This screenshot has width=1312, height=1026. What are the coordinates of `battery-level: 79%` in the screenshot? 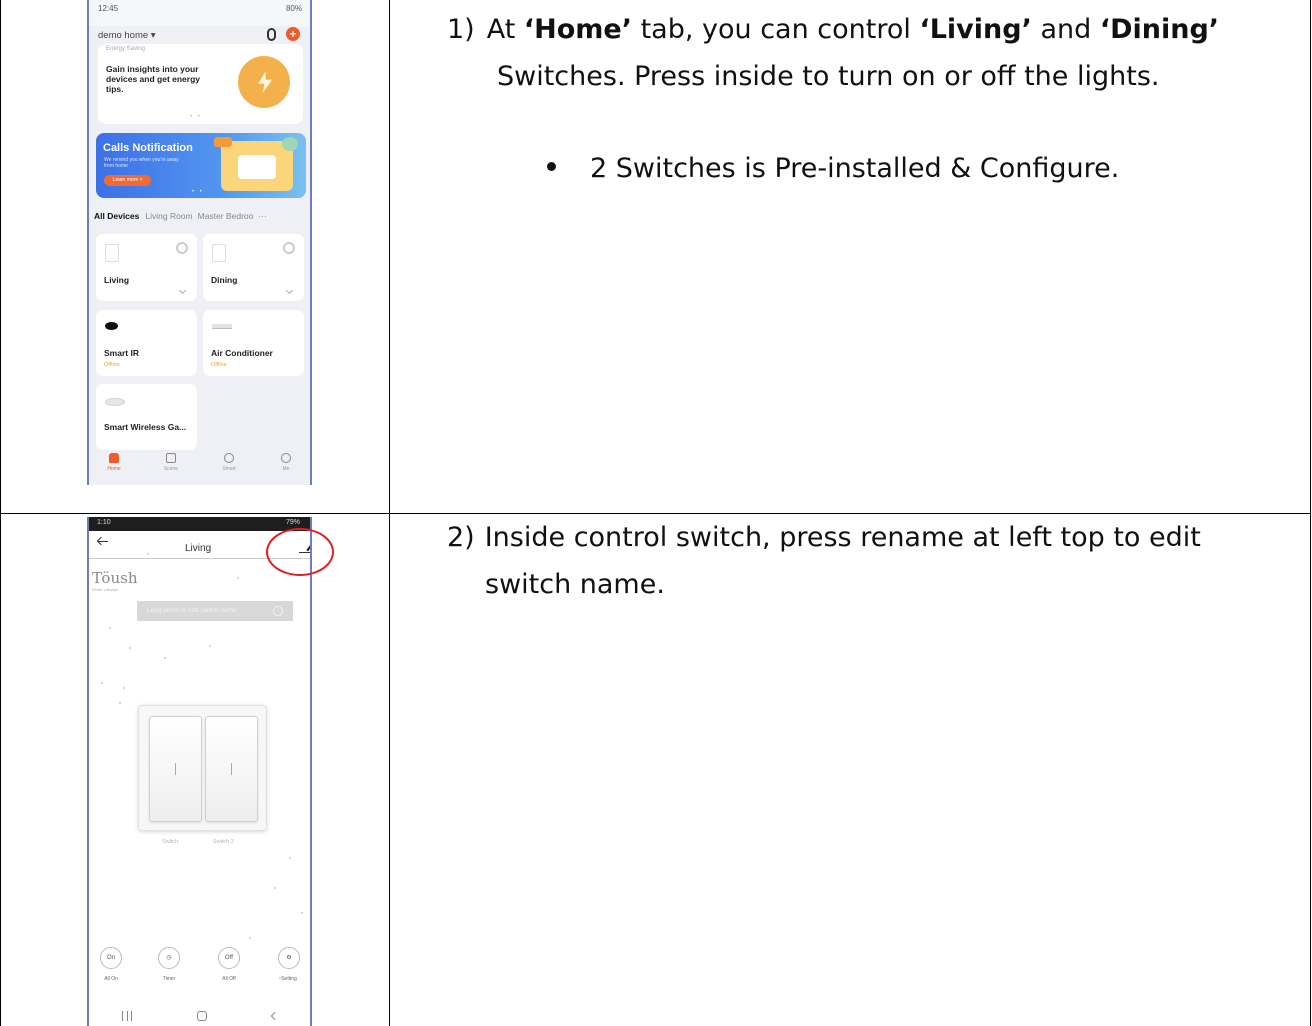 It's located at (292, 522).